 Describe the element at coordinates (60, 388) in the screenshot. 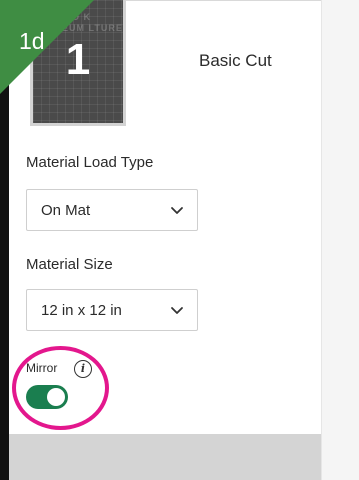

I see `highlight-annotation-circle` at that location.